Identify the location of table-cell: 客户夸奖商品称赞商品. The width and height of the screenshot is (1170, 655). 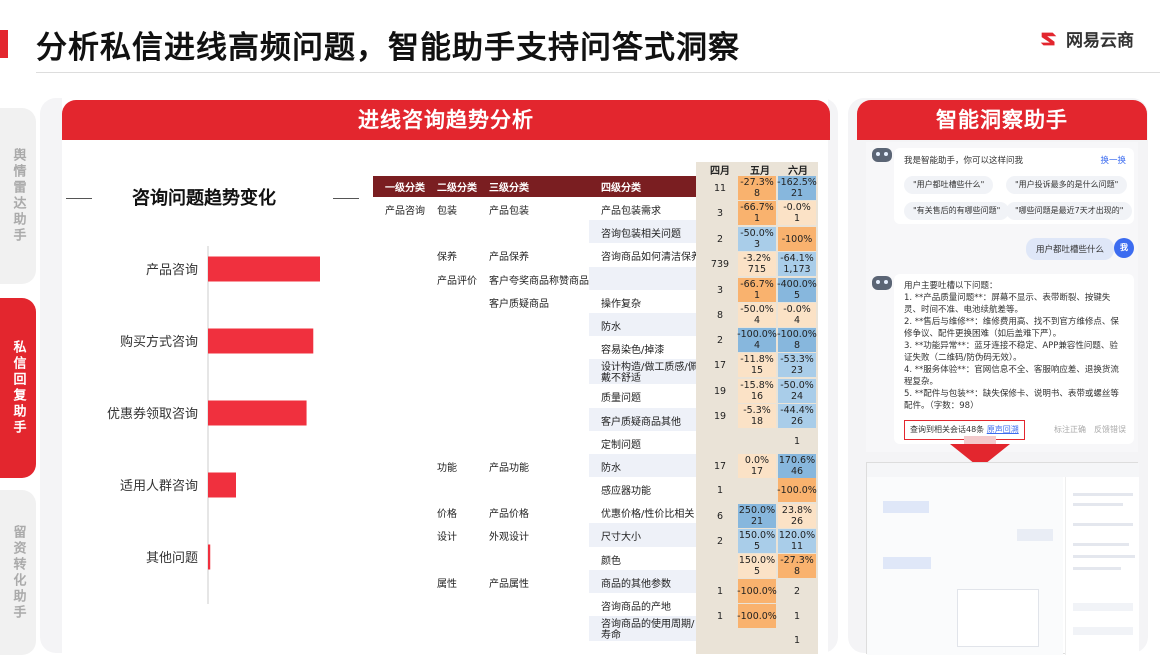
(539, 281).